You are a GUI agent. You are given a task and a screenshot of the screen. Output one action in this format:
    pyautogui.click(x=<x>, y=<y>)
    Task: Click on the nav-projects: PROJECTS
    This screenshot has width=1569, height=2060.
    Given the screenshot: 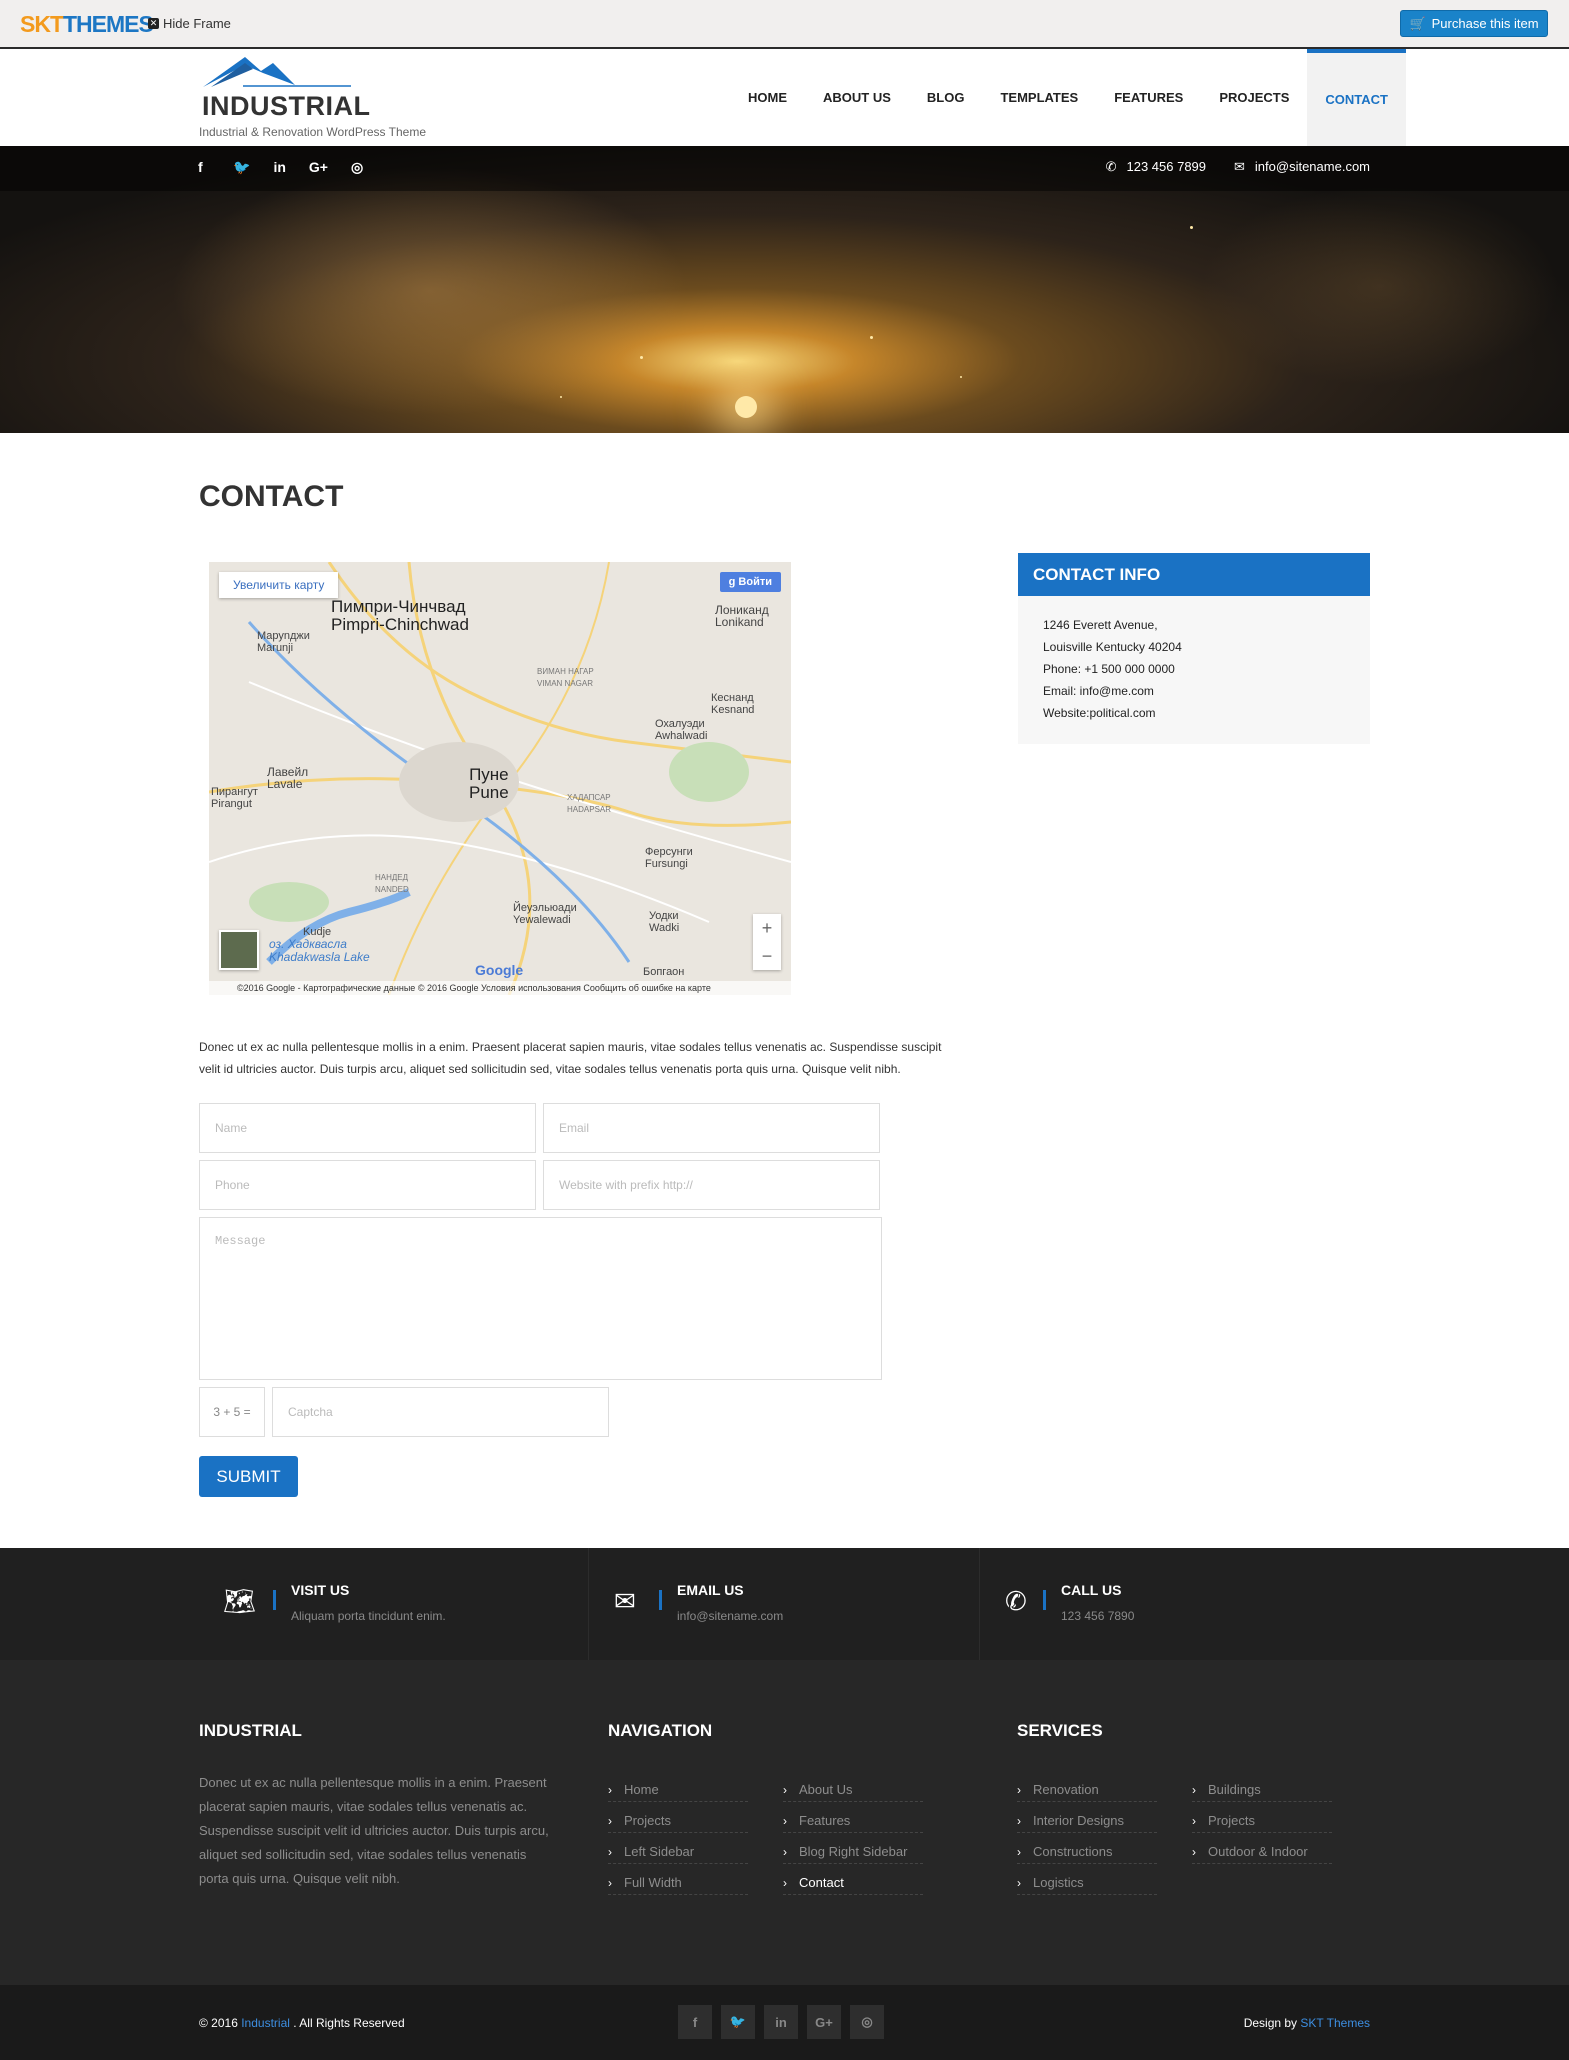 What is the action you would take?
    pyautogui.click(x=1254, y=97)
    